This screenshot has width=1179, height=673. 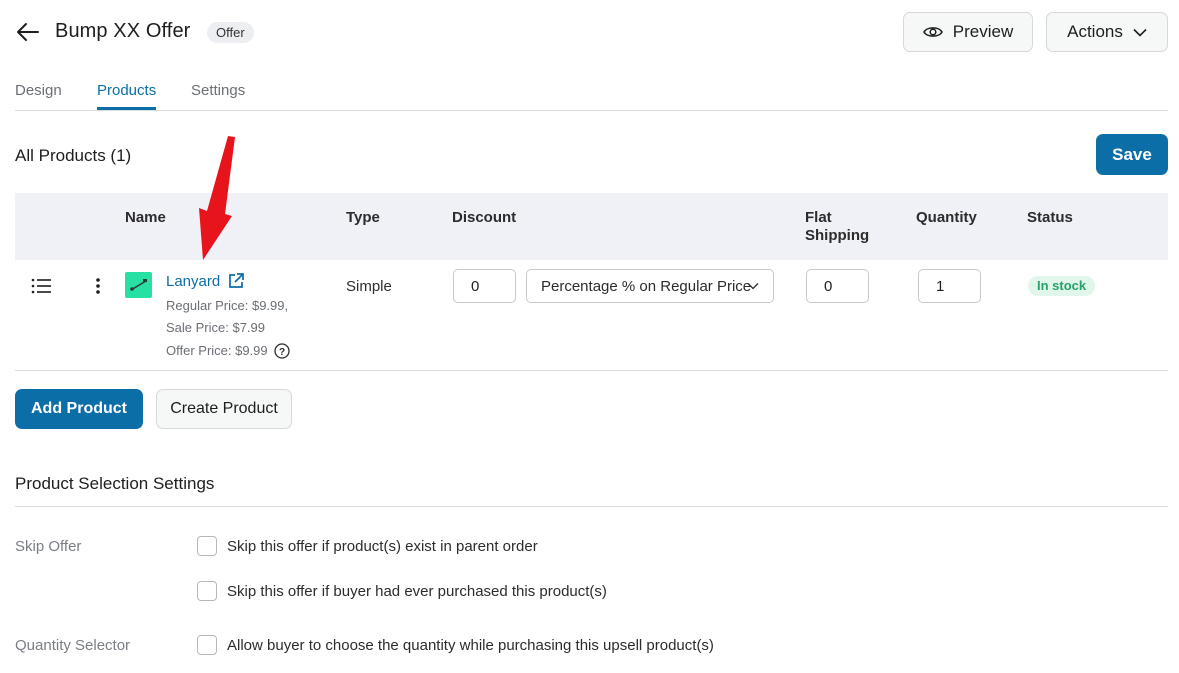 I want to click on back-button, so click(x=28, y=32).